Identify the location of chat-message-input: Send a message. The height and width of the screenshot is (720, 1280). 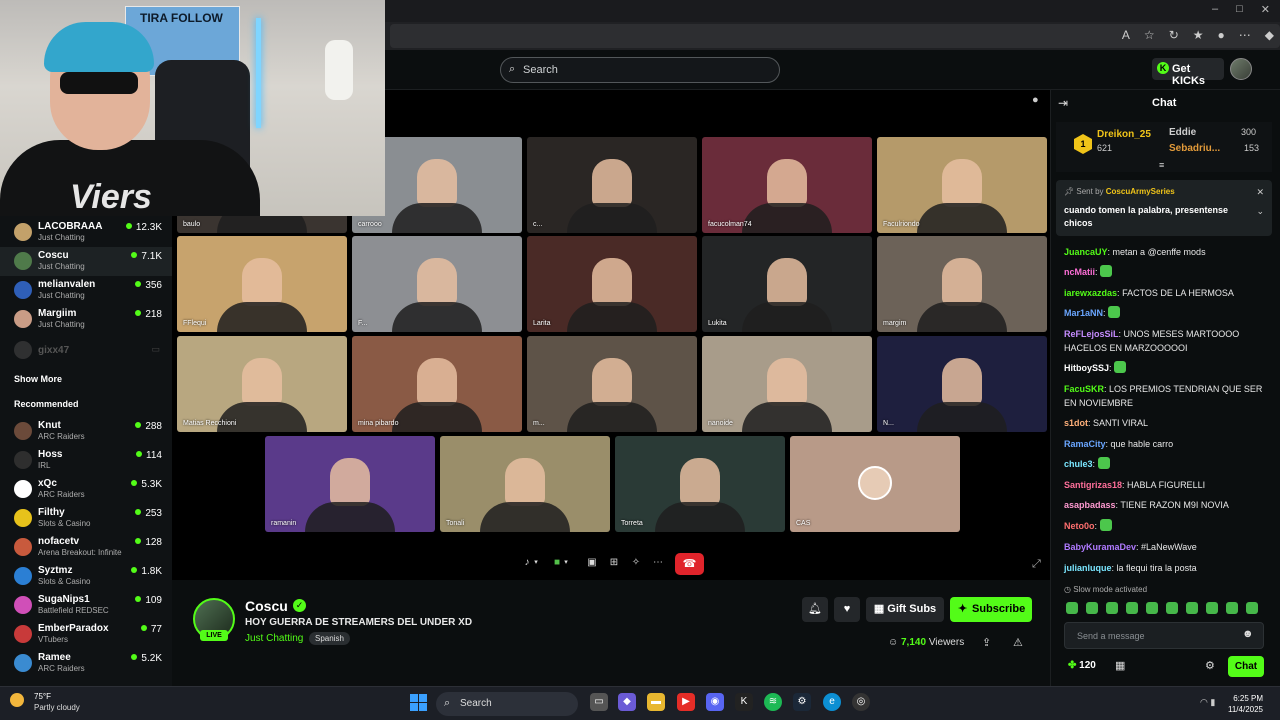
(1164, 635).